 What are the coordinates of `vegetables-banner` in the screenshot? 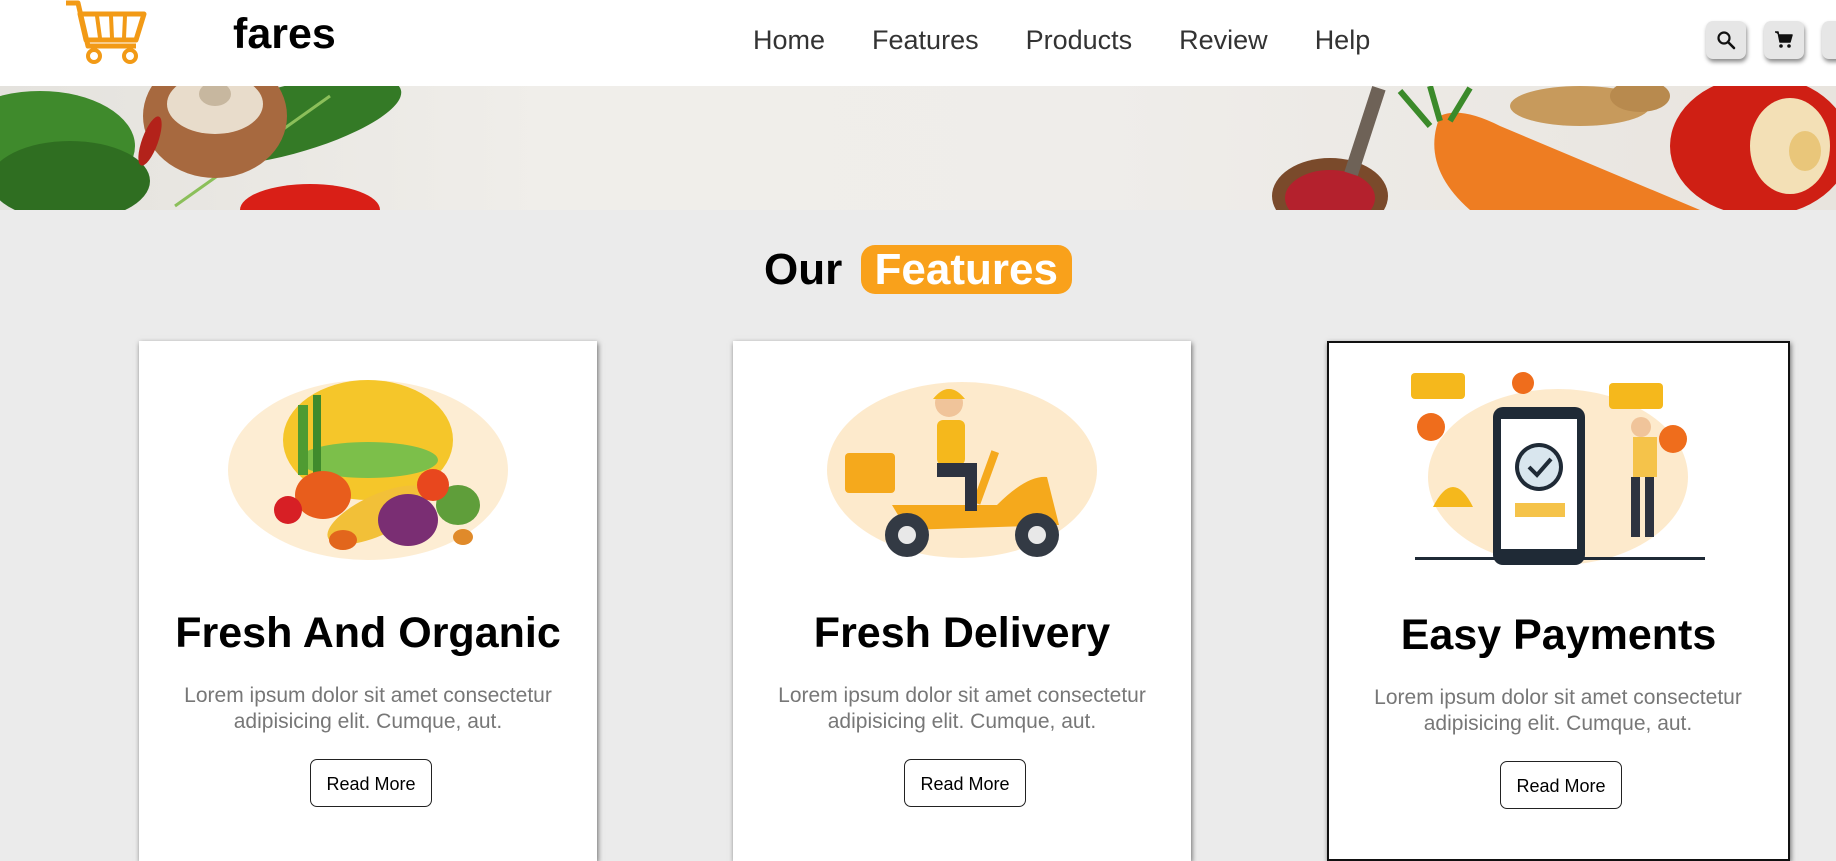 It's located at (918, 148).